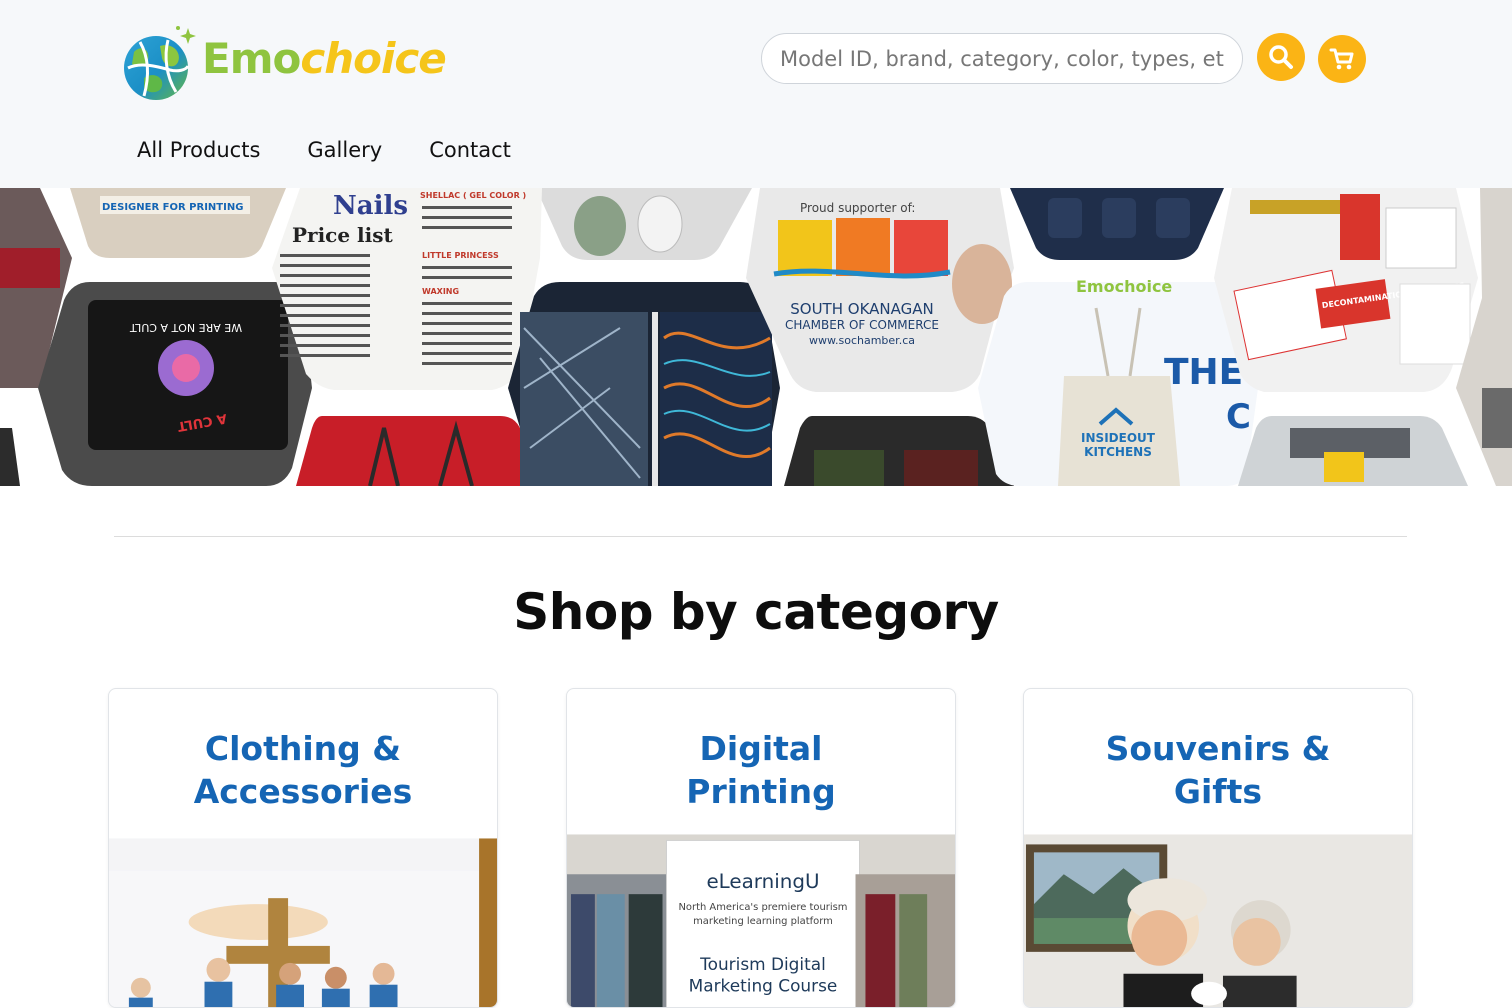 This screenshot has height=1008, width=1512. Describe the element at coordinates (344, 150) in the screenshot. I see `nav-item-gallery: Gallery` at that location.